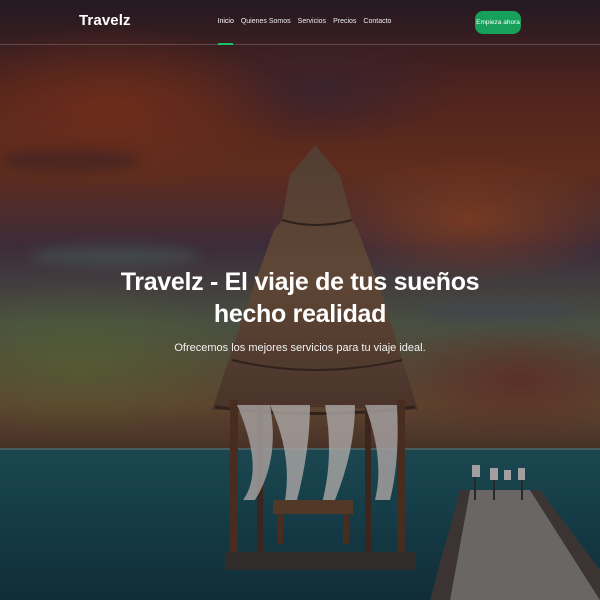  Describe the element at coordinates (225, 22) in the screenshot. I see `nav-item-inicio: Inicio` at that location.